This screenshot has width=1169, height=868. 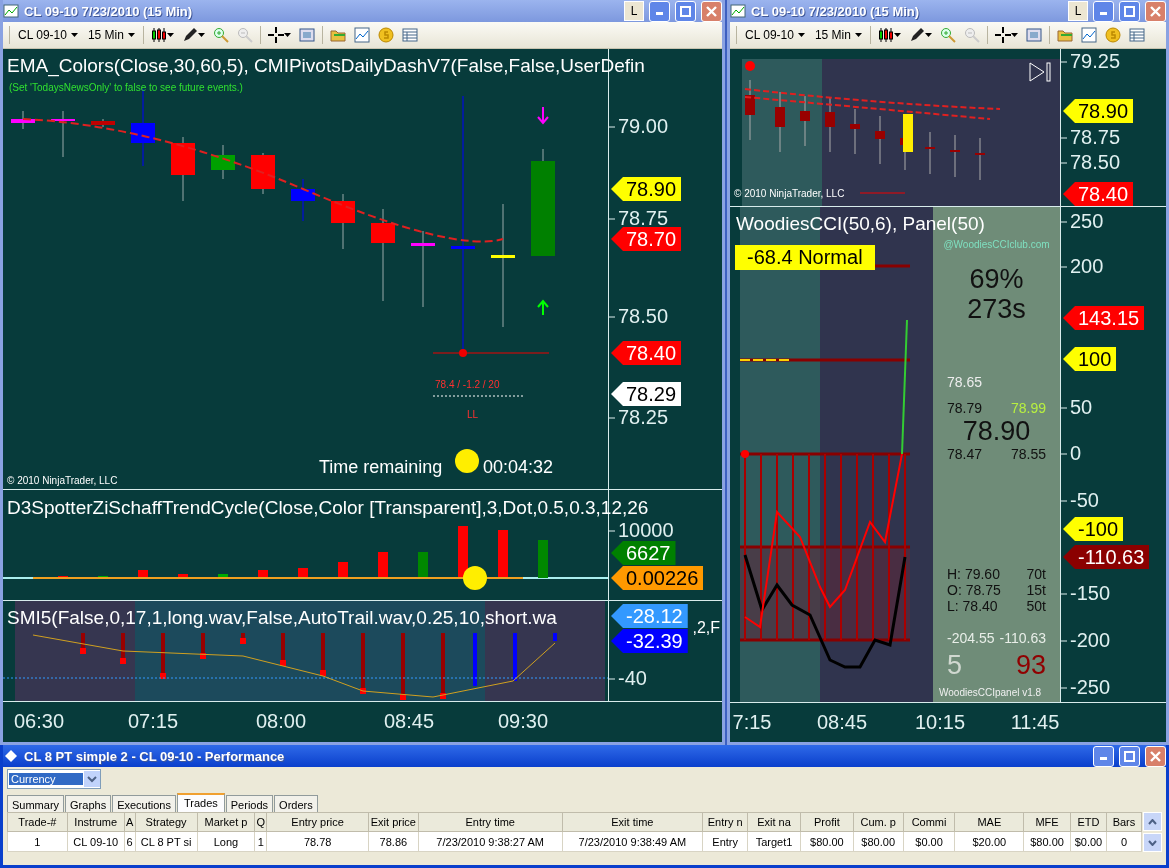 I want to click on stat-value: 50t, so click(x=1036, y=606).